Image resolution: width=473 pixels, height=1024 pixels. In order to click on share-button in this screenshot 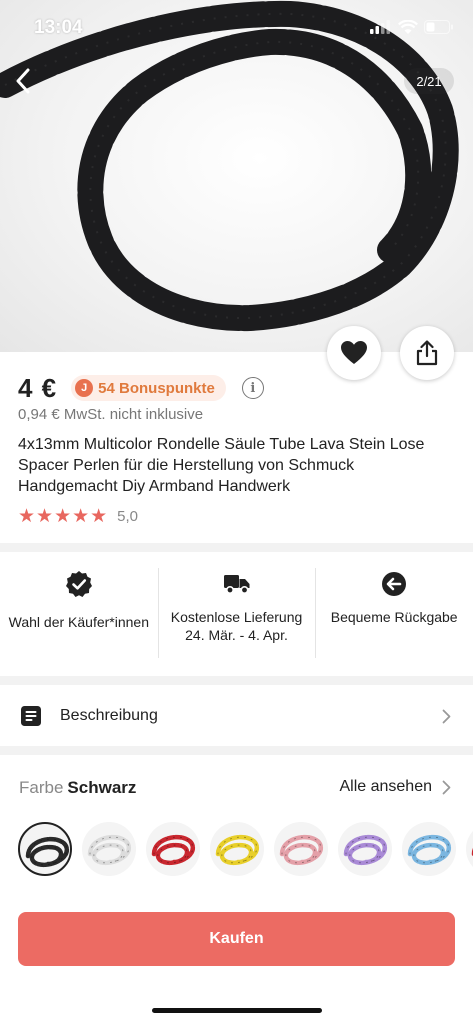, I will do `click(427, 353)`.